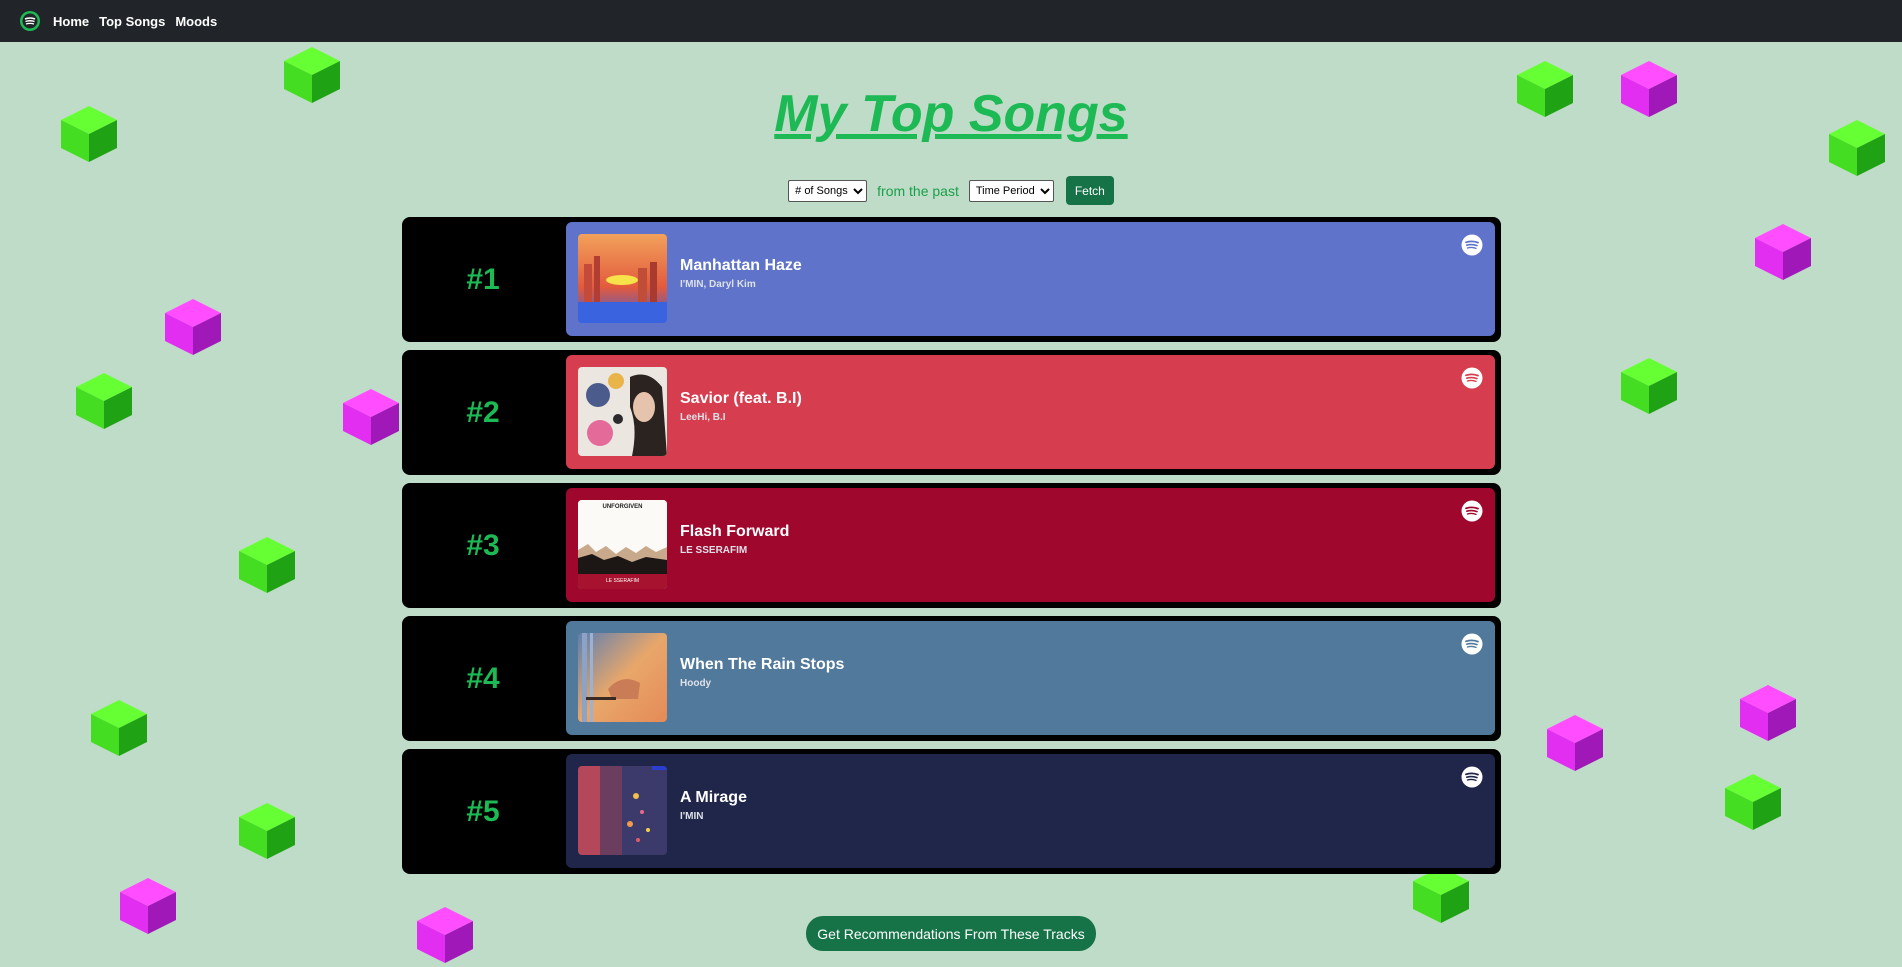 This screenshot has height=967, width=1902. I want to click on nav-moods-link: Moods, so click(196, 21).